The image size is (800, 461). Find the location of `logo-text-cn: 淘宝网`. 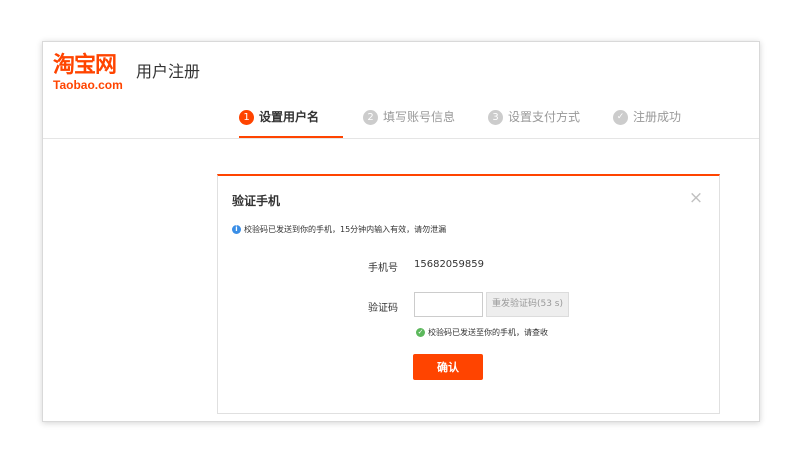

logo-text-cn: 淘宝网 is located at coordinates (85, 65).